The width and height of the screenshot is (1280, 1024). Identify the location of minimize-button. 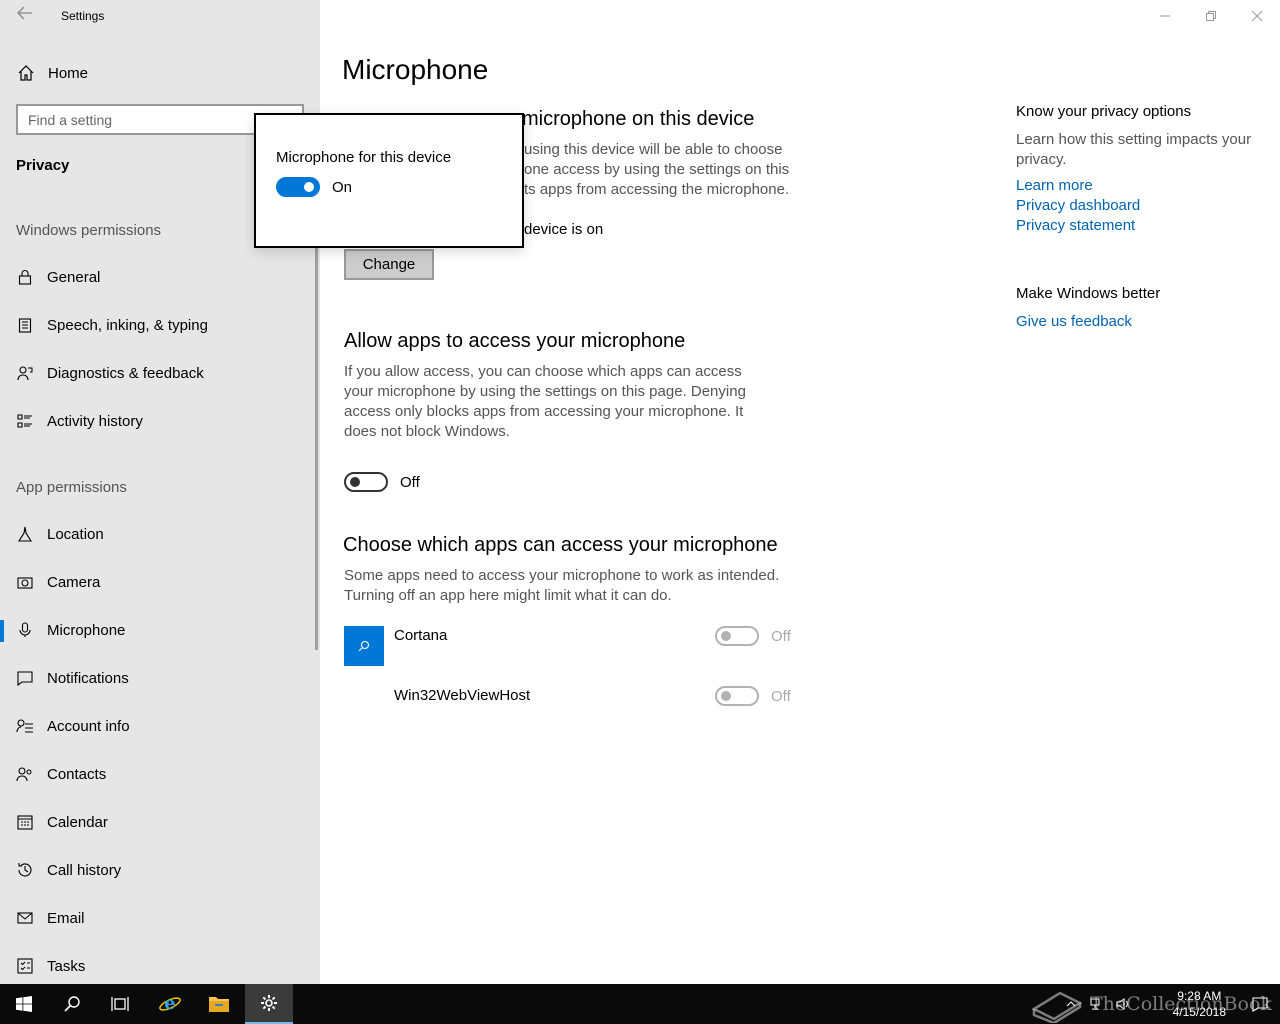
(1165, 16).